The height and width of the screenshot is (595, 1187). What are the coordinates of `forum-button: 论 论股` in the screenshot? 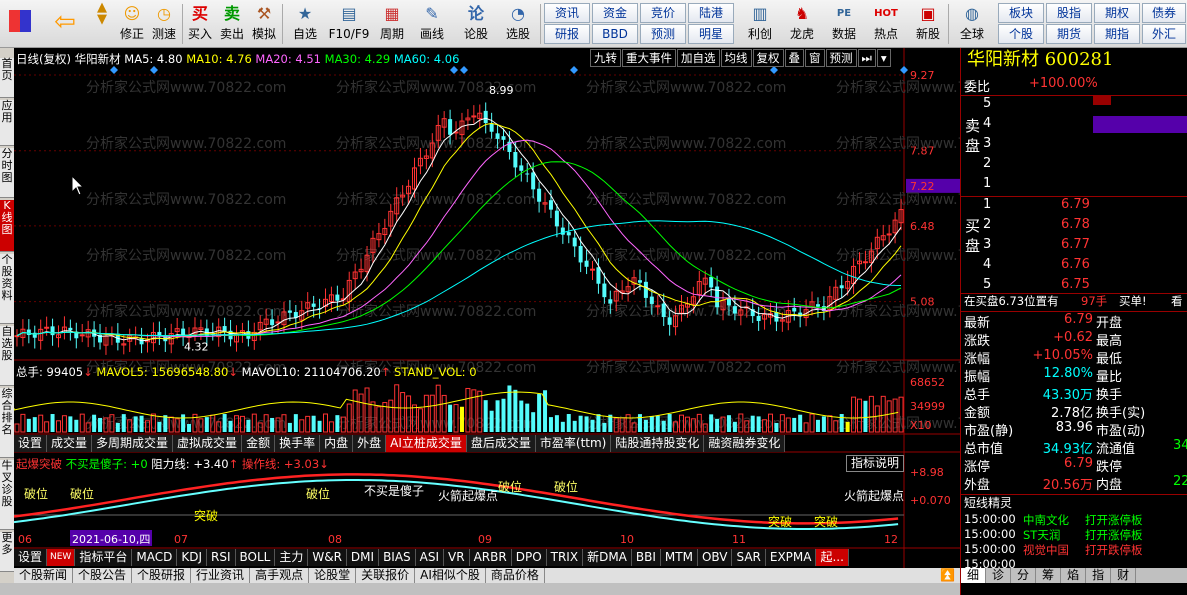 It's located at (476, 24).